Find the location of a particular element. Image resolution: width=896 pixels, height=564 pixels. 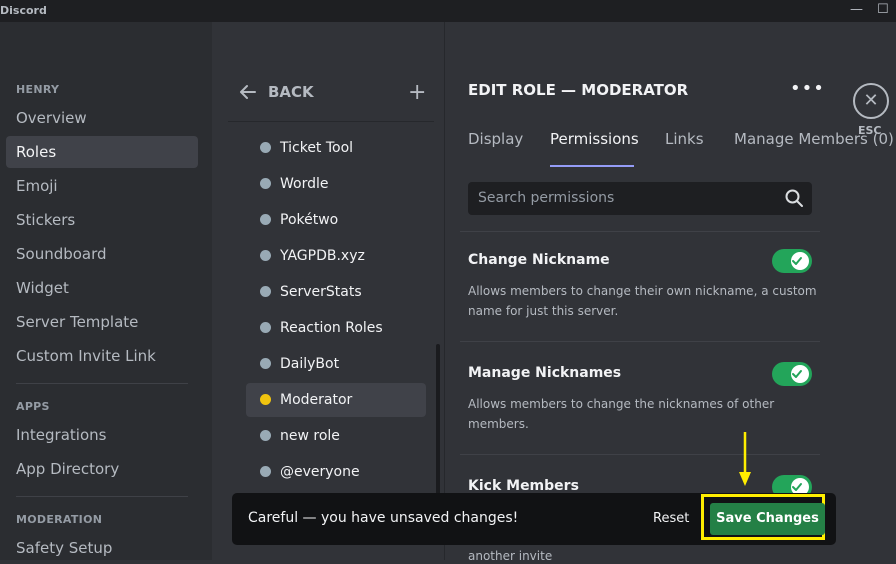

permission-name: Manage Nicknames is located at coordinates (545, 373).